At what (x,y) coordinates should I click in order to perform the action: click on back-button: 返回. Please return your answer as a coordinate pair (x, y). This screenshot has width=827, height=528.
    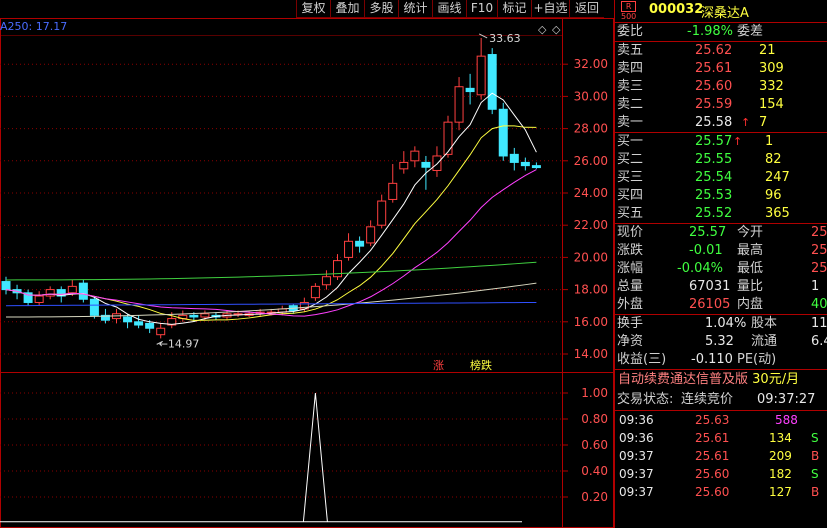
    Looking at the image, I should click on (586, 9).